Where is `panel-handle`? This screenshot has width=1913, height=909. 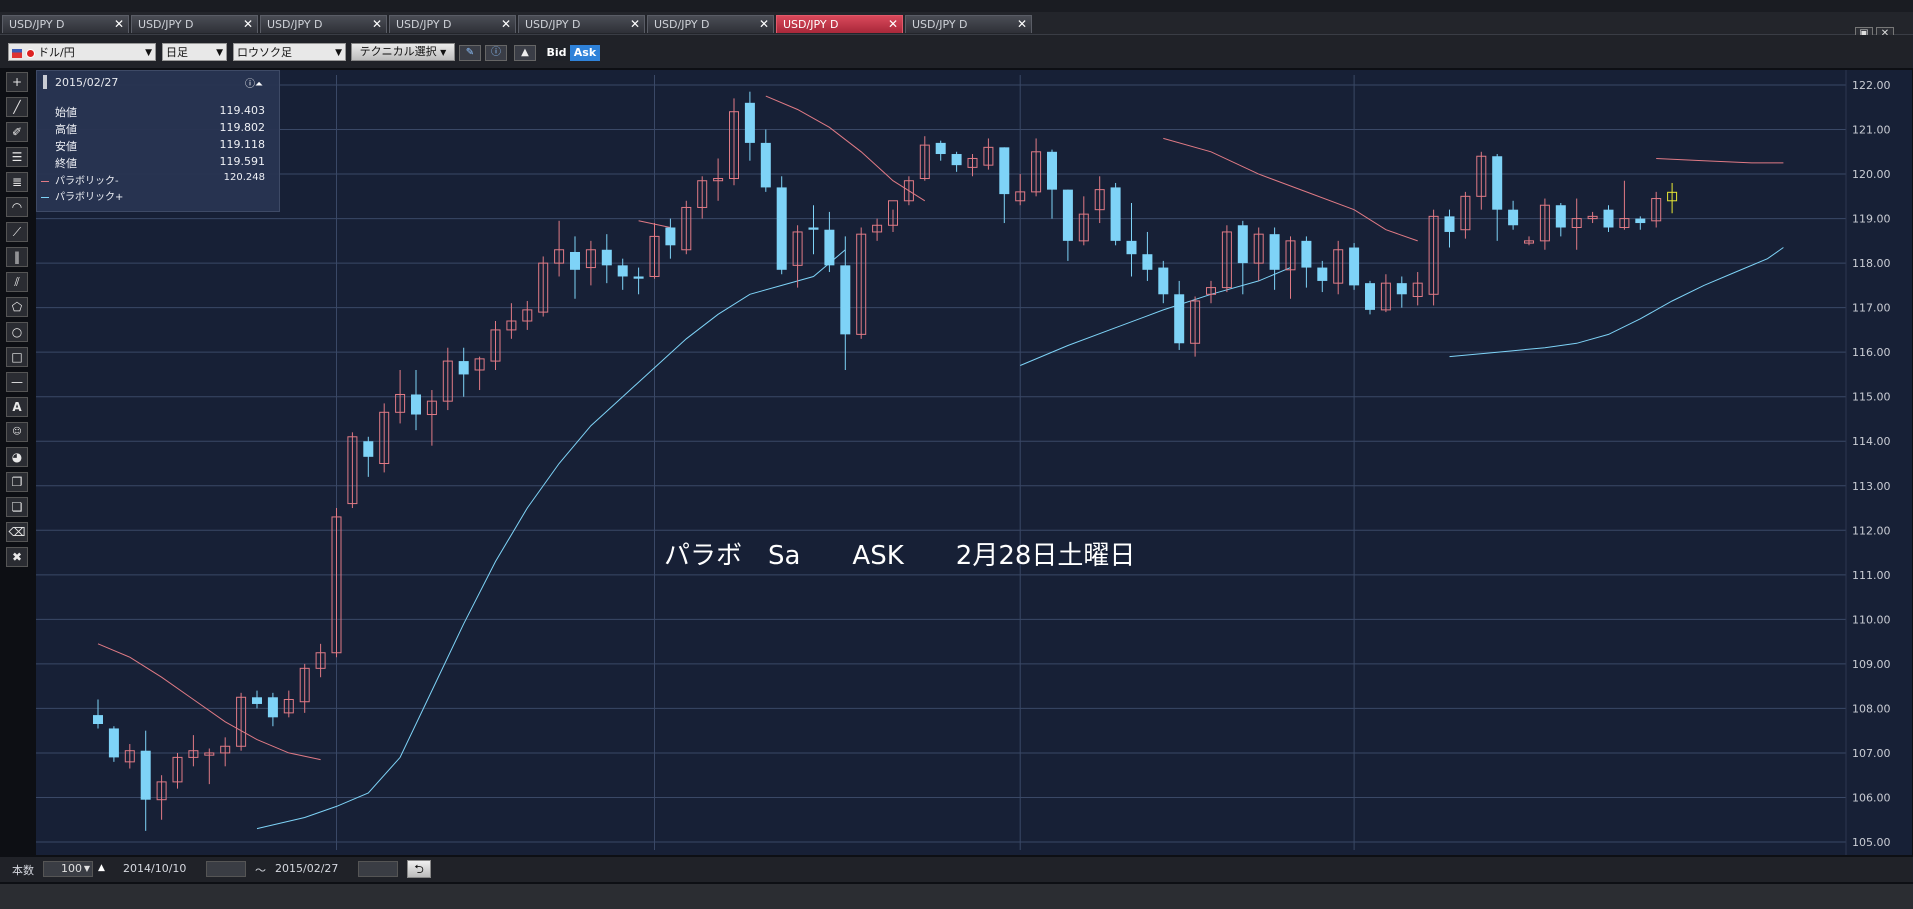
panel-handle is located at coordinates (45, 82).